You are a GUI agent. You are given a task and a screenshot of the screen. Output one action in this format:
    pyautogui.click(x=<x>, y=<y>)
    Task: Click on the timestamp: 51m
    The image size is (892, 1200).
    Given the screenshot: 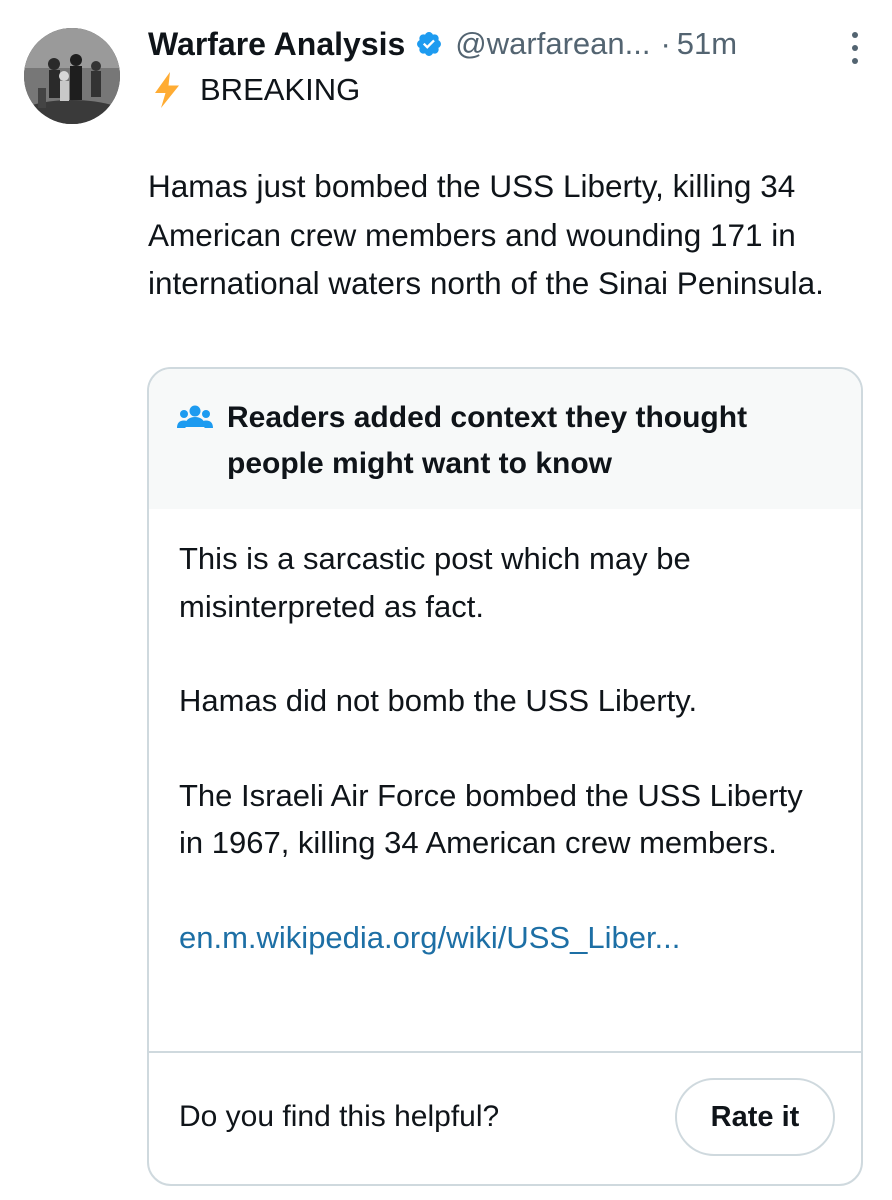 What is the action you would take?
    pyautogui.click(x=707, y=44)
    